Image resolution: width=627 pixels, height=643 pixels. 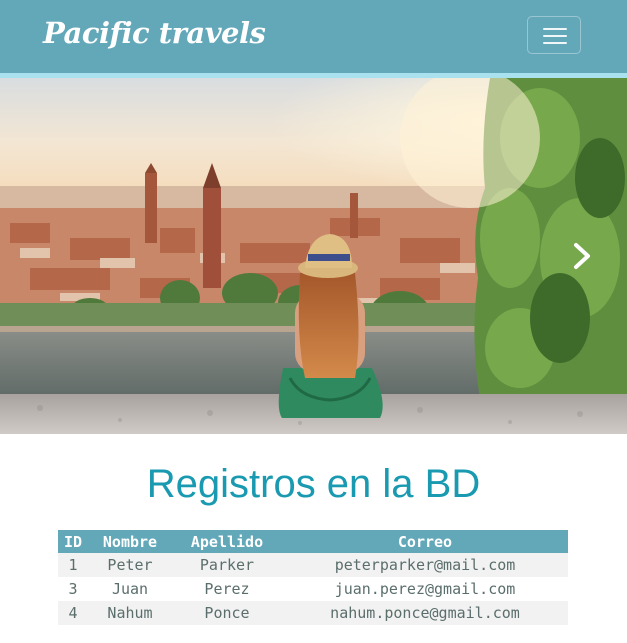 I want to click on cell-correo: nahum.ponce@gmail.com, so click(x=425, y=613).